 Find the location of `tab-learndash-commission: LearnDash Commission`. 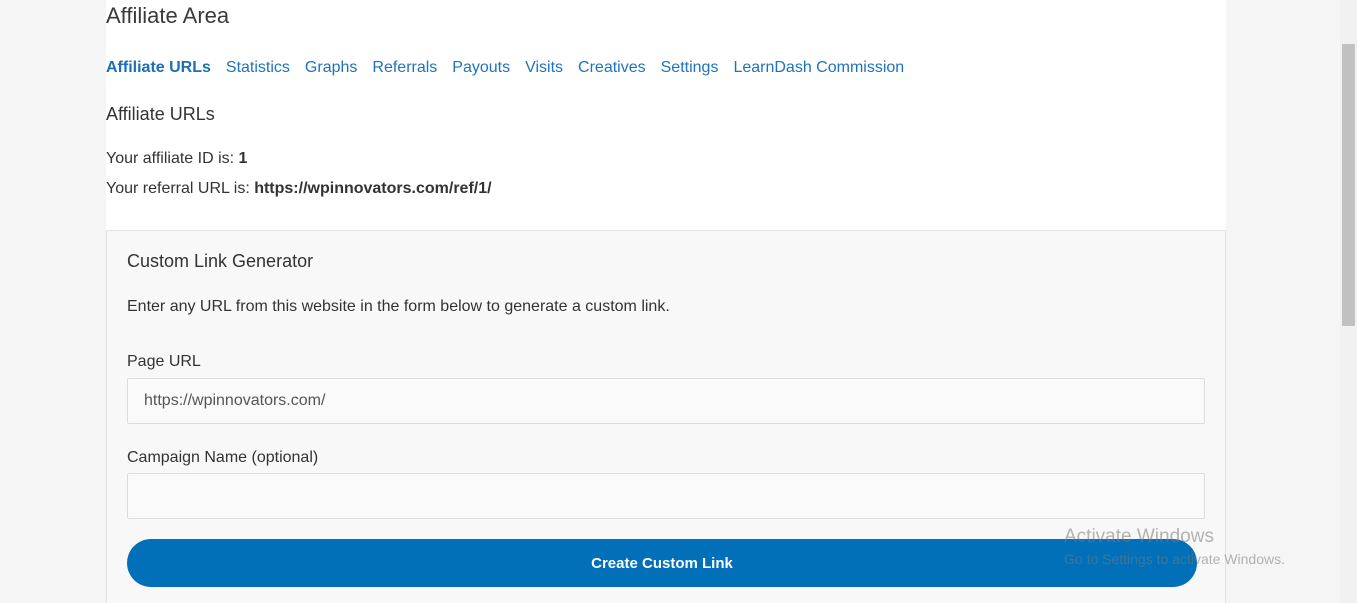

tab-learndash-commission: LearnDash Commission is located at coordinates (818, 68).